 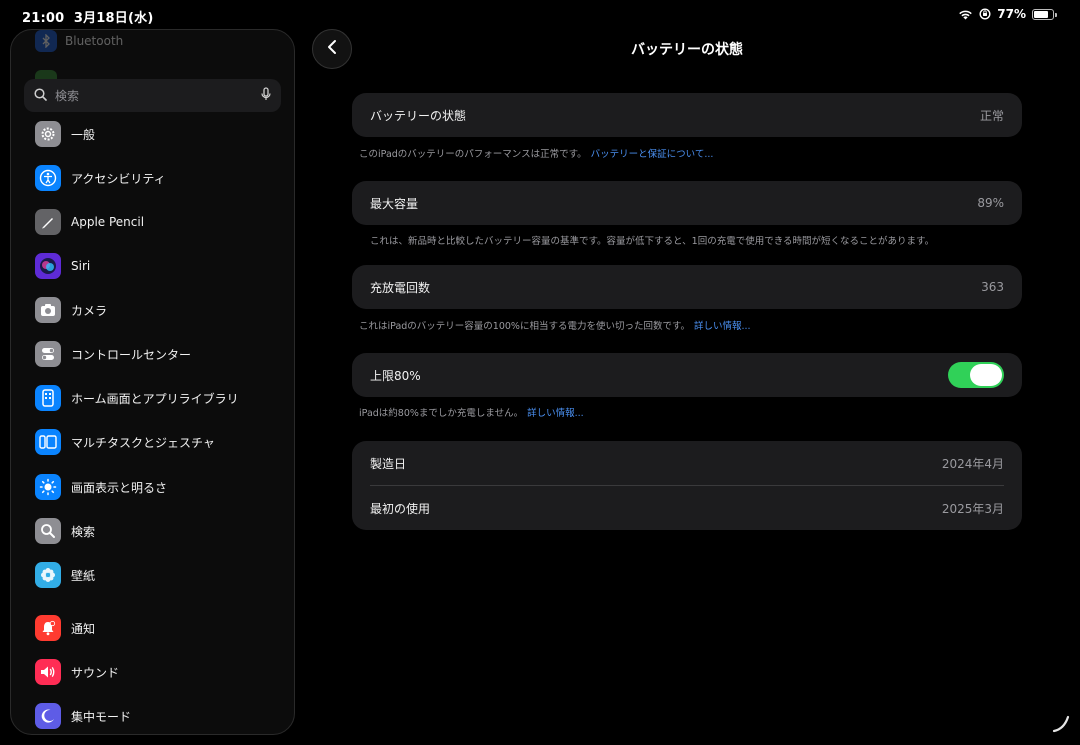 I want to click on battery-icon, so click(x=1044, y=14).